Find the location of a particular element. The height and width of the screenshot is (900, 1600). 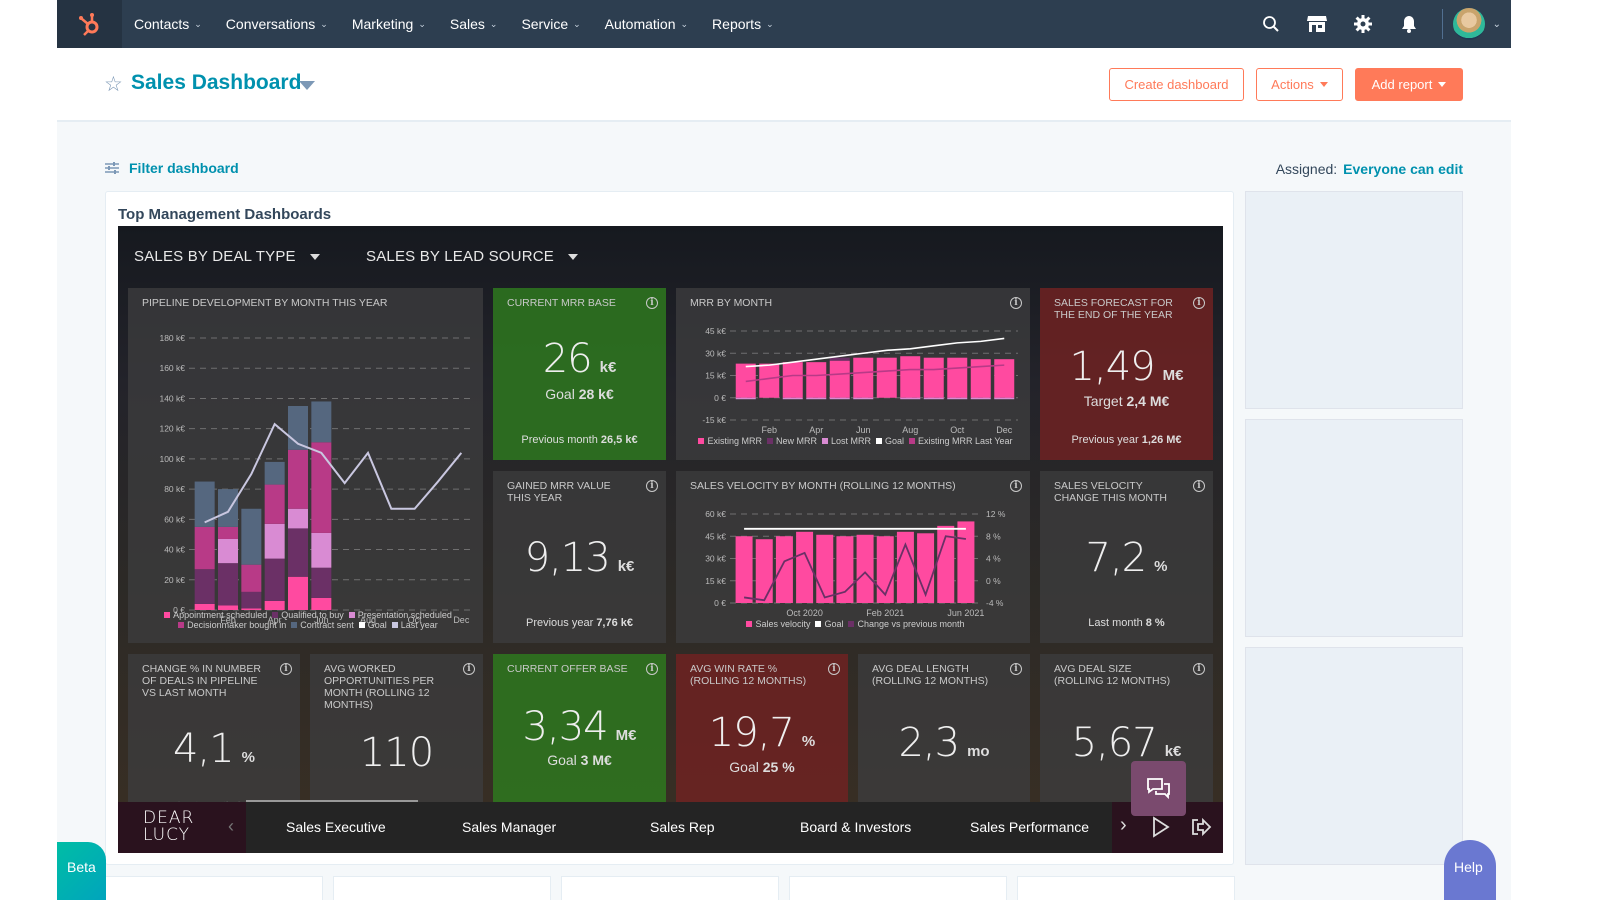

kpi-value: 2,3 mo is located at coordinates (944, 743).